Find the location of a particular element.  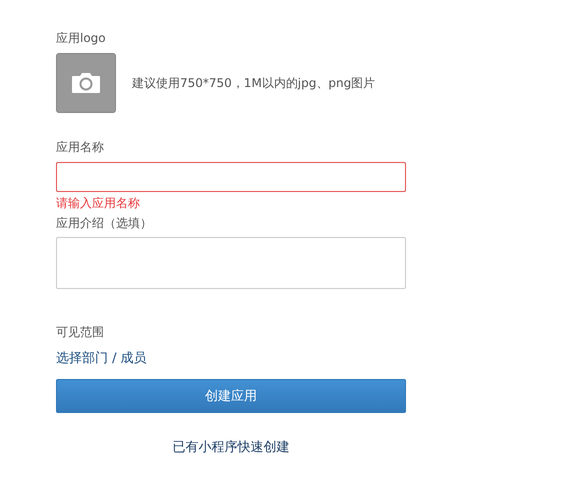

upload-hint: 建议使用750*750，1M以内的jpg、png图片 is located at coordinates (254, 83).